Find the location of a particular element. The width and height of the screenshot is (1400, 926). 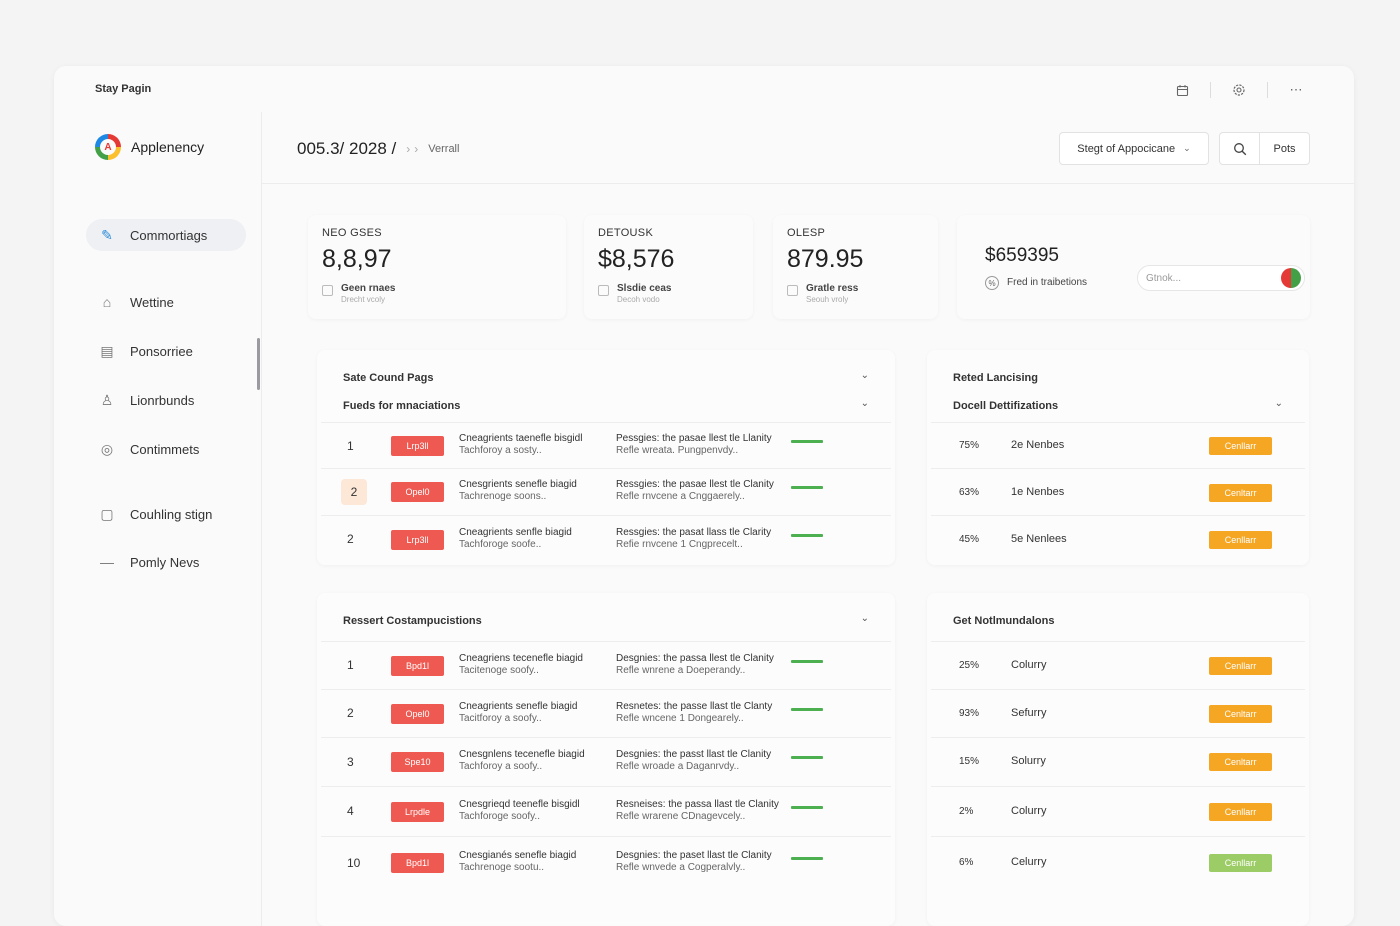

panel-title: Sate Cound Pags is located at coordinates (388, 378).